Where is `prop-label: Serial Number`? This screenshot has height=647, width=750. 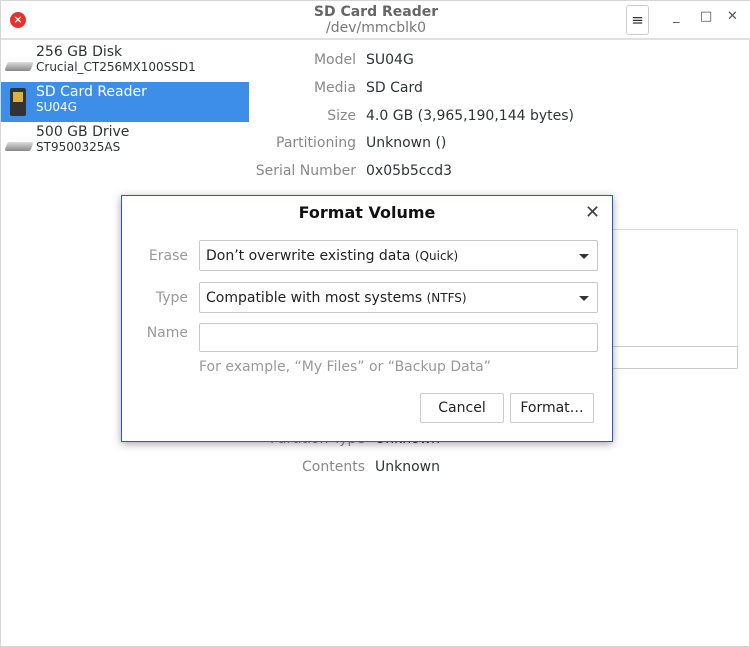
prop-label: Serial Number is located at coordinates (305, 171).